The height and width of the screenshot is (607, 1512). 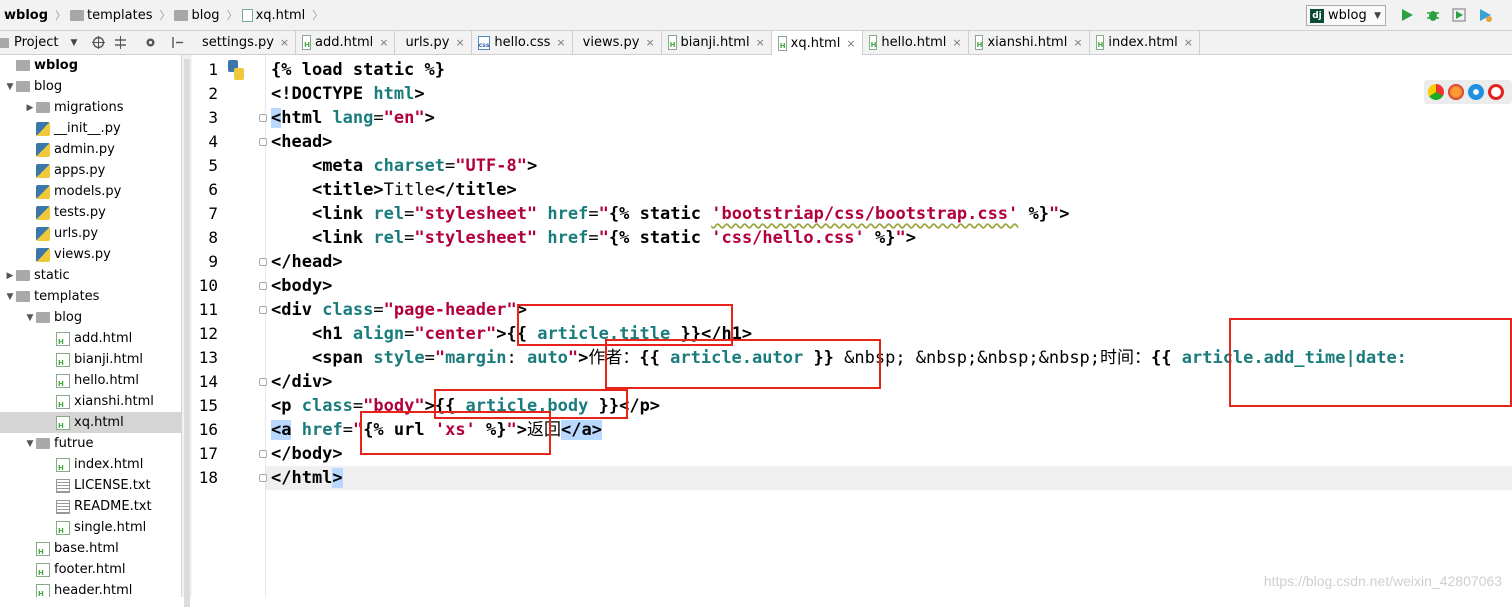 What do you see at coordinates (38, 42) in the screenshot?
I see `project-view-selector: Project ▼` at bounding box center [38, 42].